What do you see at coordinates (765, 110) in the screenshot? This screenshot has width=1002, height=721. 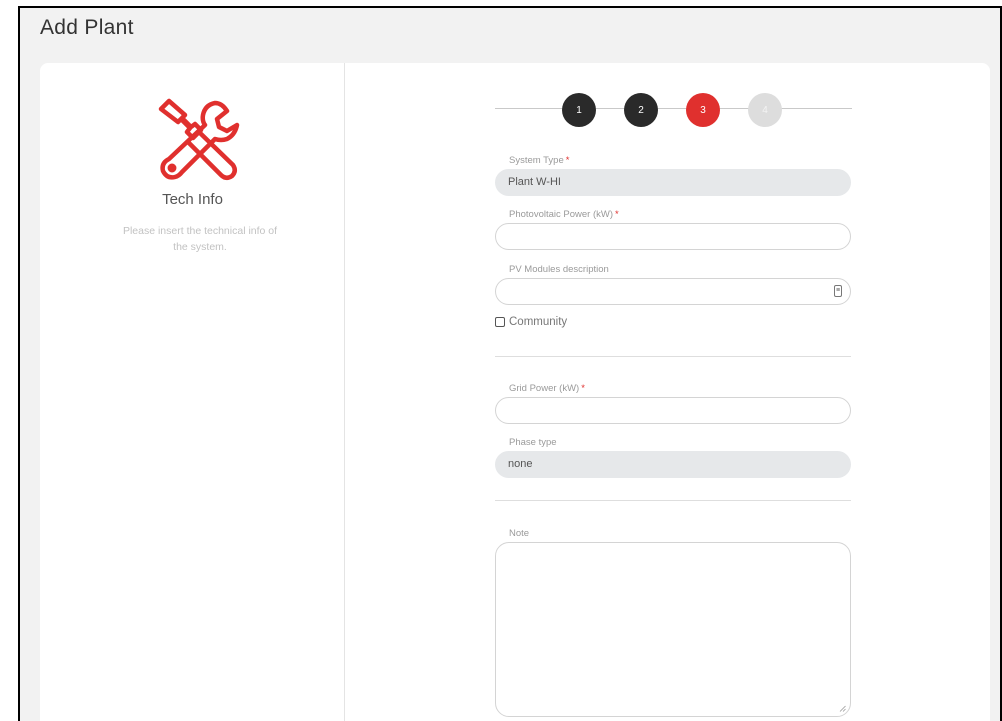 I see `step-4: 4` at bounding box center [765, 110].